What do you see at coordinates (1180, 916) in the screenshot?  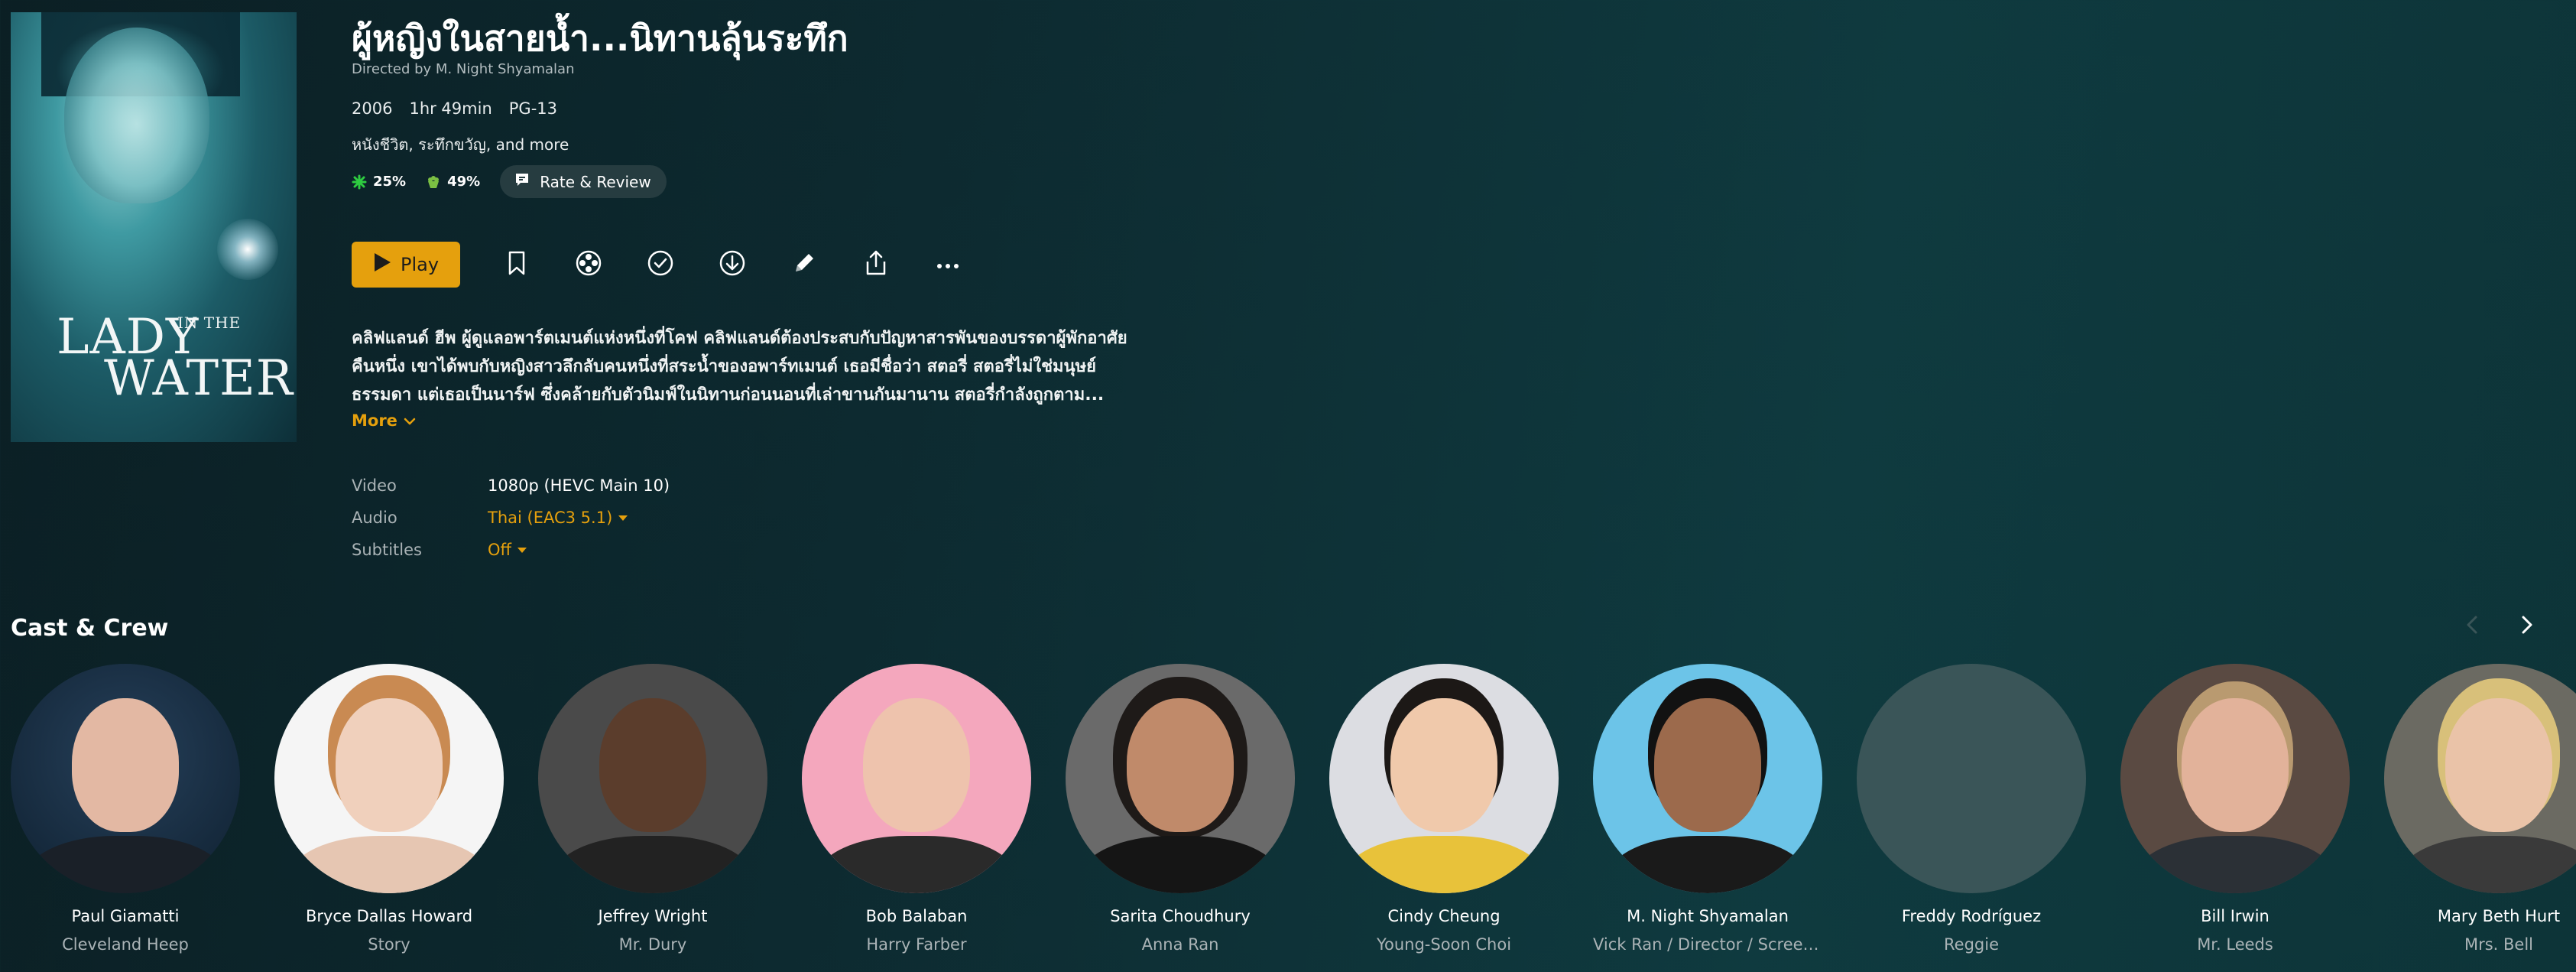 I see `cast-name: Sarita Choudhury` at bounding box center [1180, 916].